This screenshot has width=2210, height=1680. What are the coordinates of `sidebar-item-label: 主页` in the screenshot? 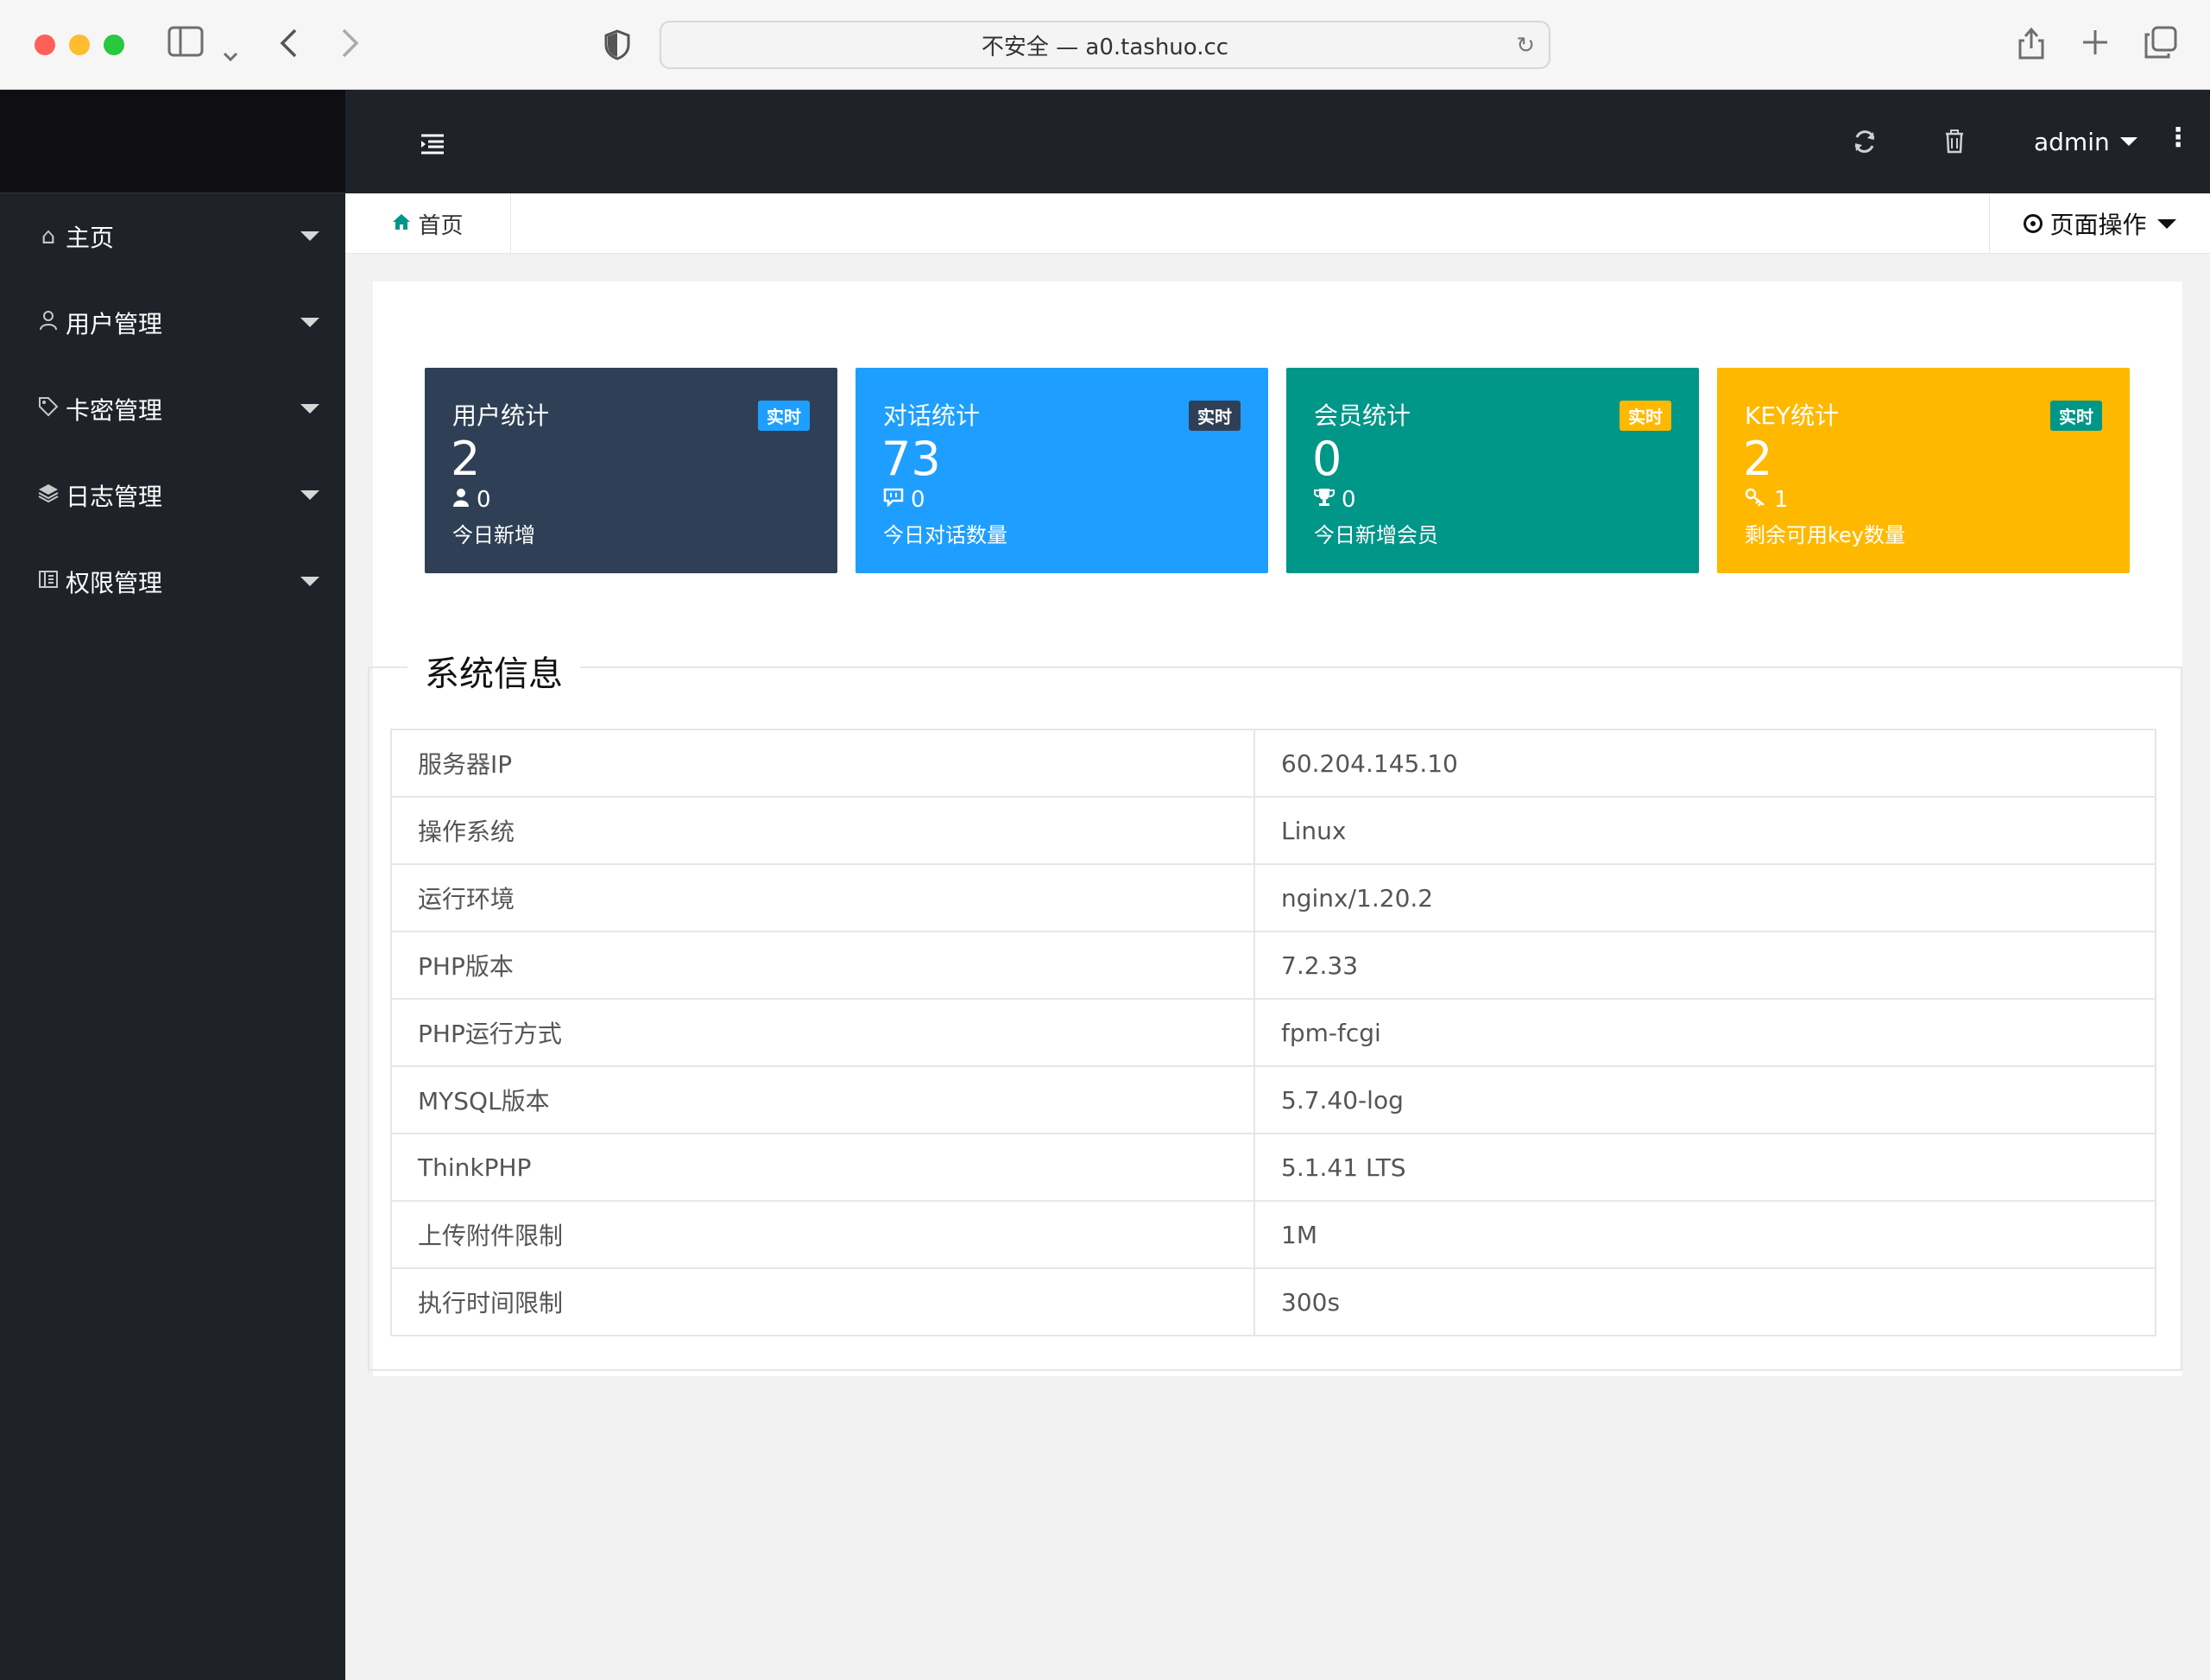 It's located at (91, 238).